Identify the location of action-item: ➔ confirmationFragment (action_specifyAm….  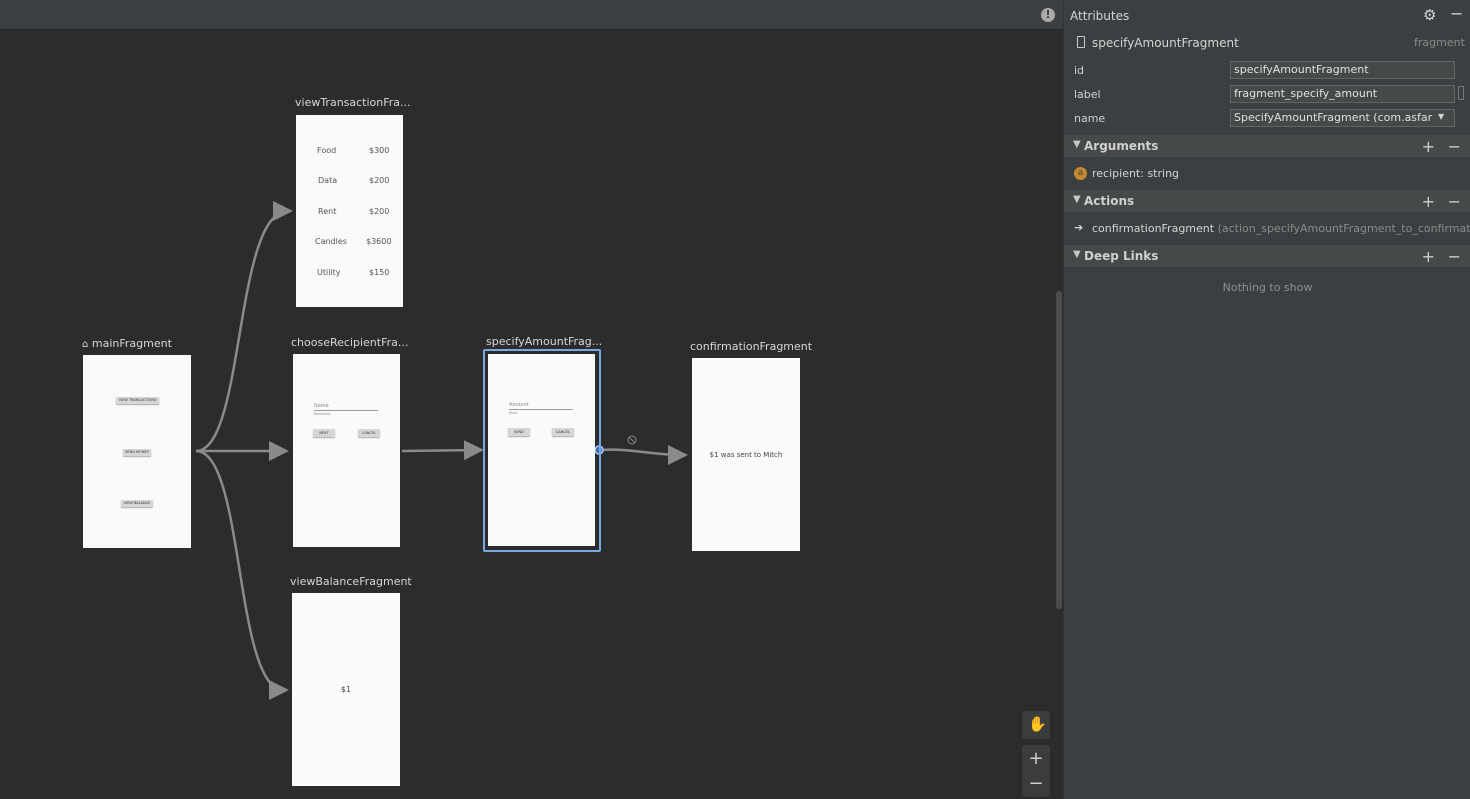
(1267, 230).